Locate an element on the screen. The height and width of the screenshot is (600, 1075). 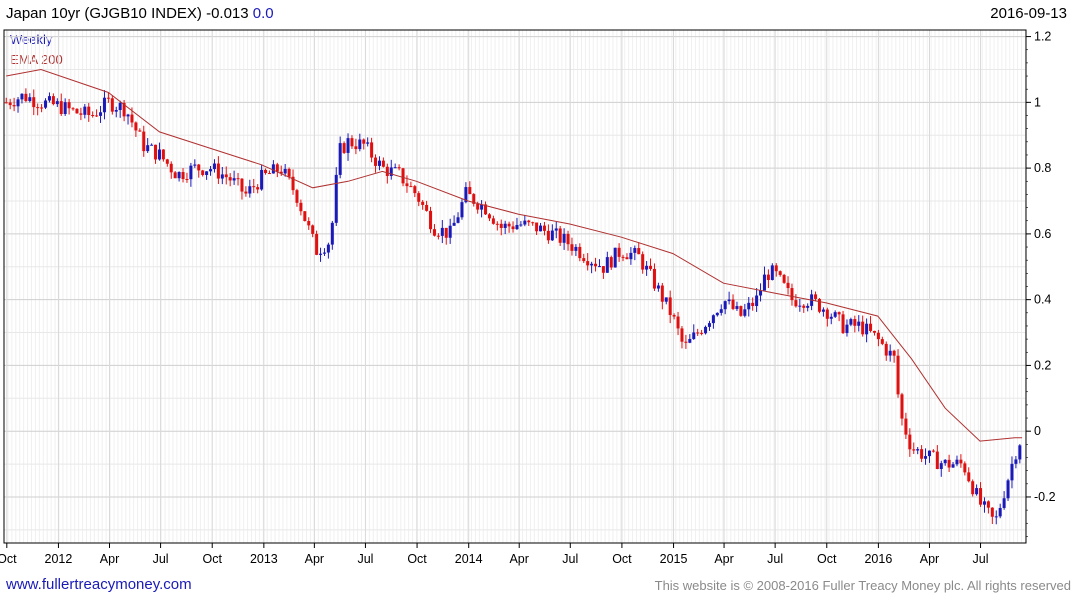
x-tick-label: 2014 is located at coordinates (469, 559).